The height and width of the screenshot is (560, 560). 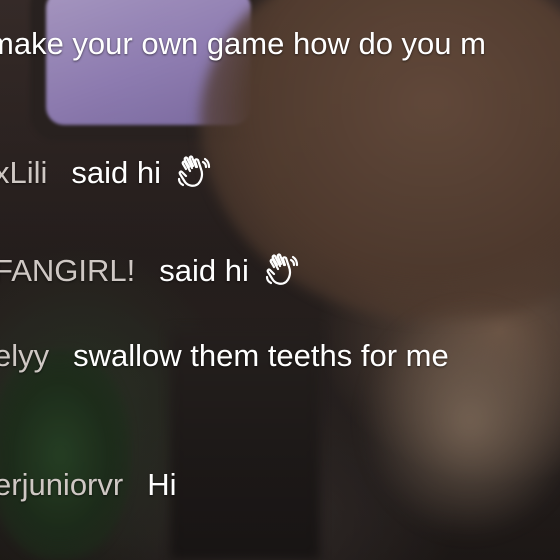 I want to click on chat-message: elyy swallow them teeths for me, so click(x=224, y=356).